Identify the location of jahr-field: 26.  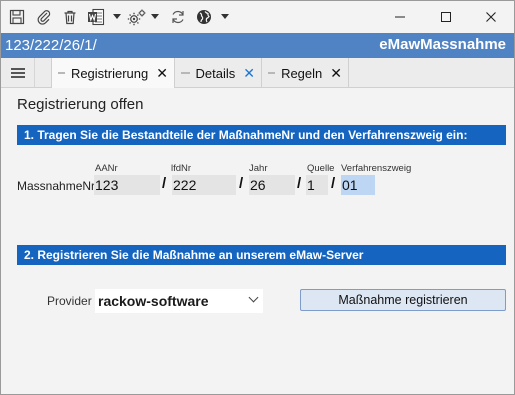
(272, 185).